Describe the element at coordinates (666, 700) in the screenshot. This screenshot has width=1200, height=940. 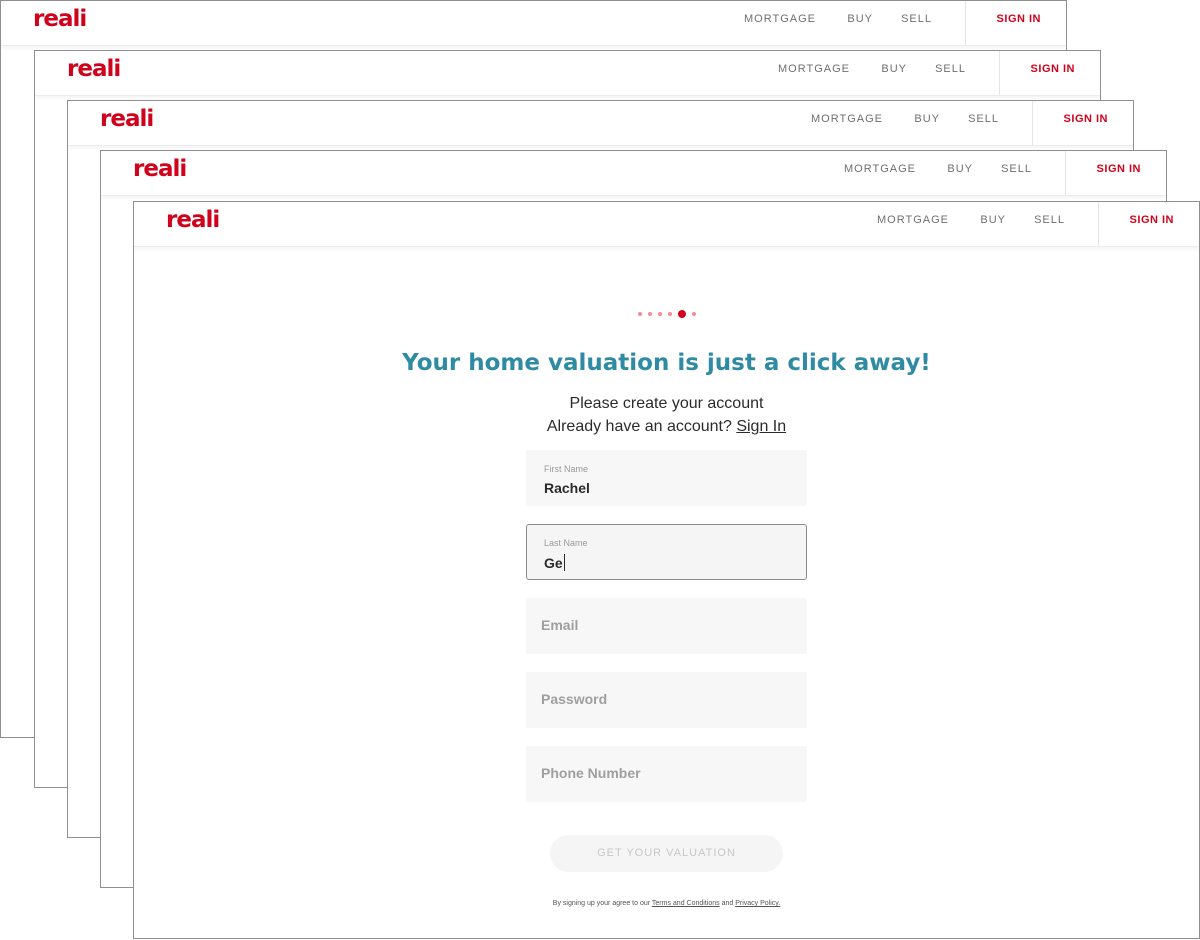
I see `password-field: Password` at that location.